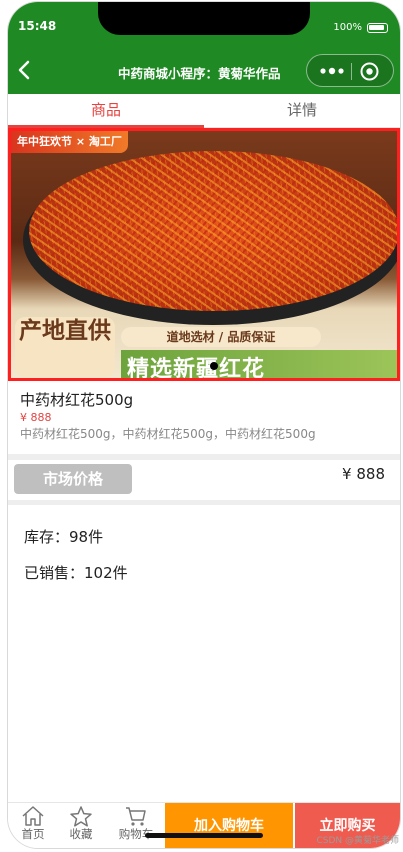 This screenshot has height=852, width=403. Describe the element at coordinates (64, 537) in the screenshot. I see `inventory-text: 库存：98件` at that location.